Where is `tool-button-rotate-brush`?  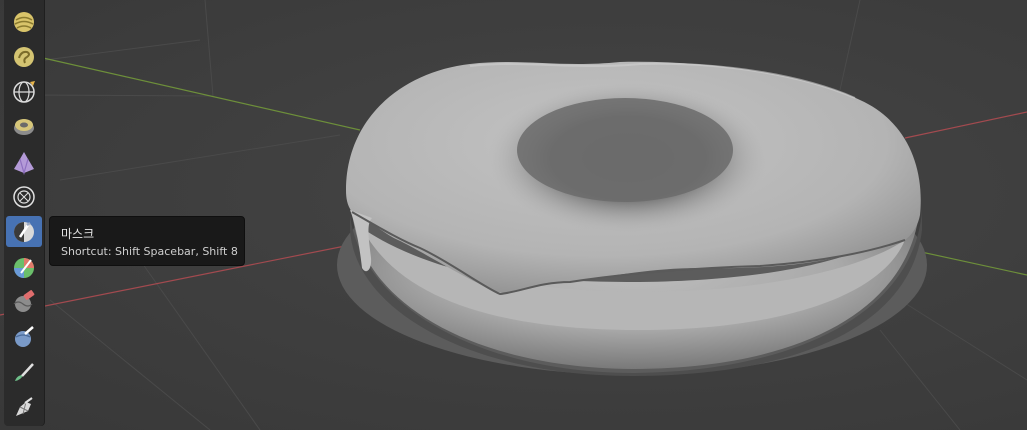
tool-button-rotate-brush is located at coordinates (24, 91).